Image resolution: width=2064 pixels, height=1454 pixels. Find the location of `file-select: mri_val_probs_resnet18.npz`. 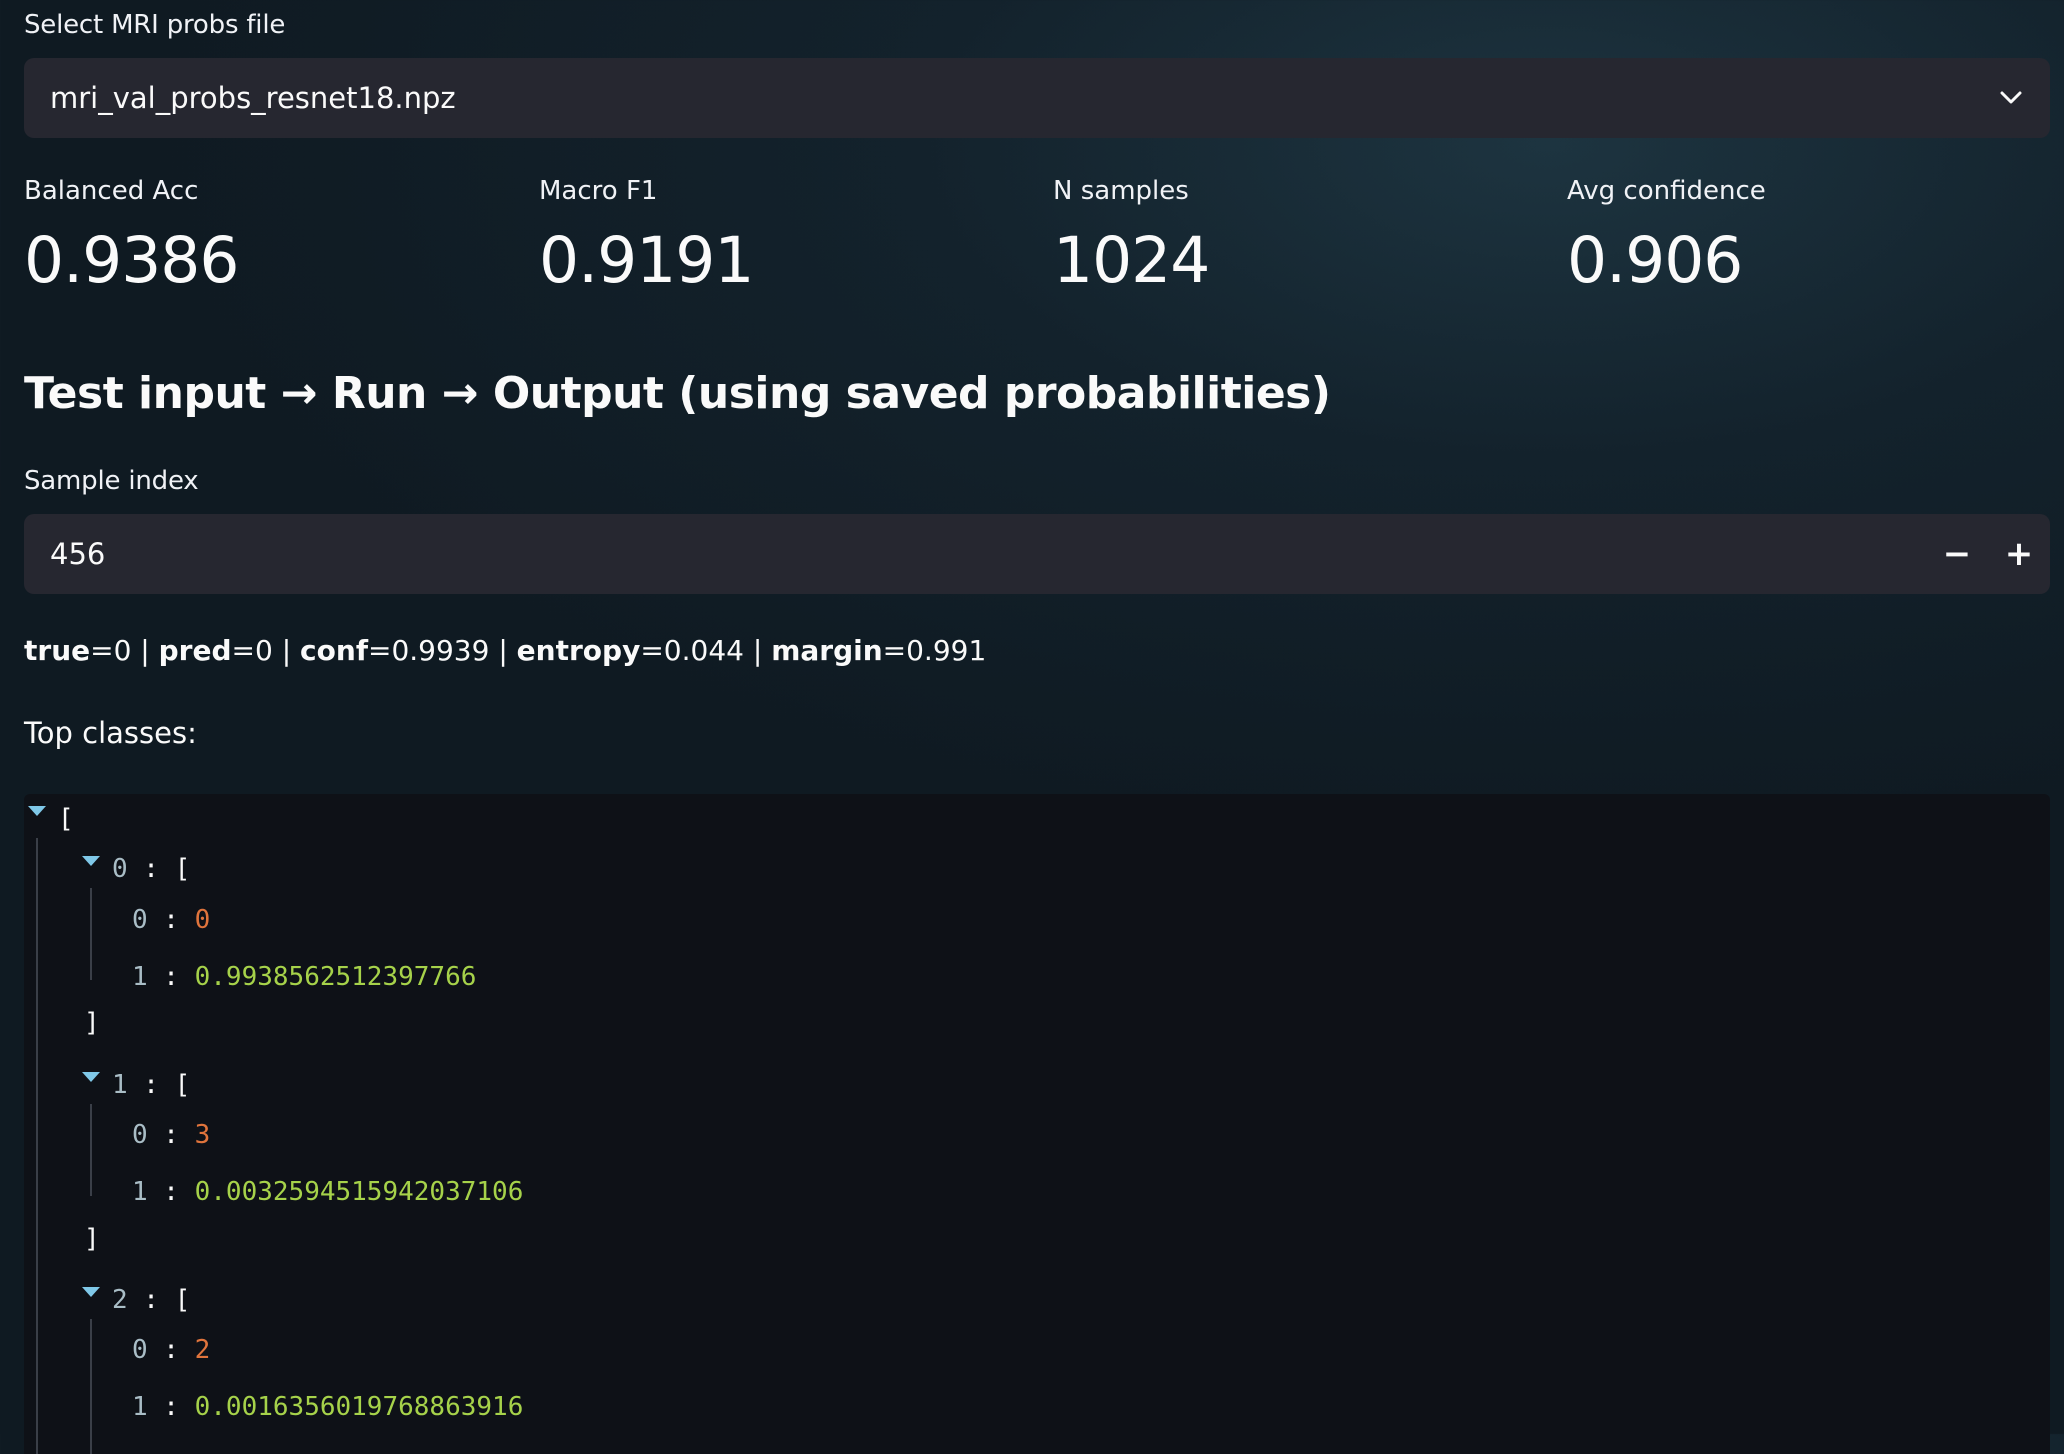

file-select: mri_val_probs_resnet18.npz is located at coordinates (1037, 98).